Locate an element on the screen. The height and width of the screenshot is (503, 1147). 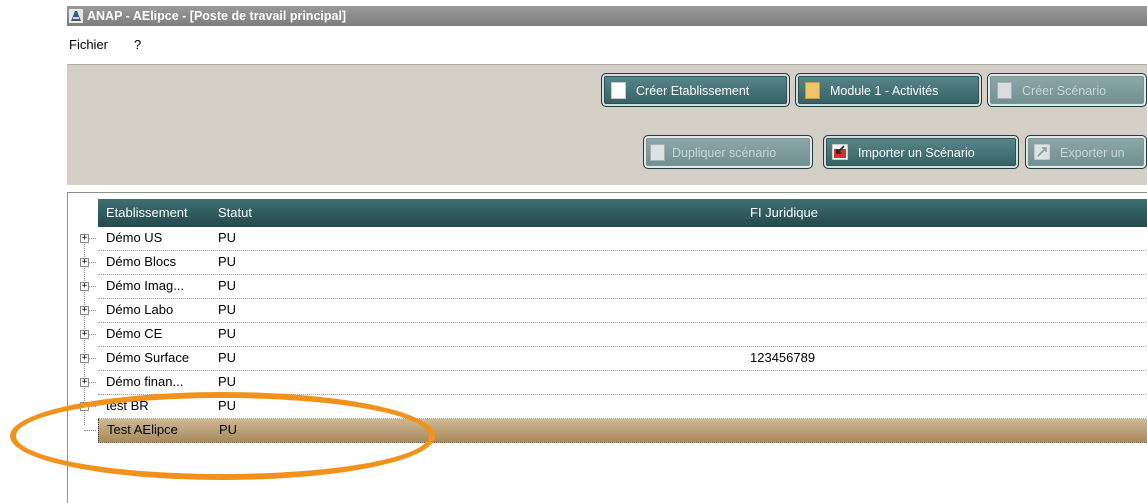
menu-bar: Fichier ? is located at coordinates (607, 45).